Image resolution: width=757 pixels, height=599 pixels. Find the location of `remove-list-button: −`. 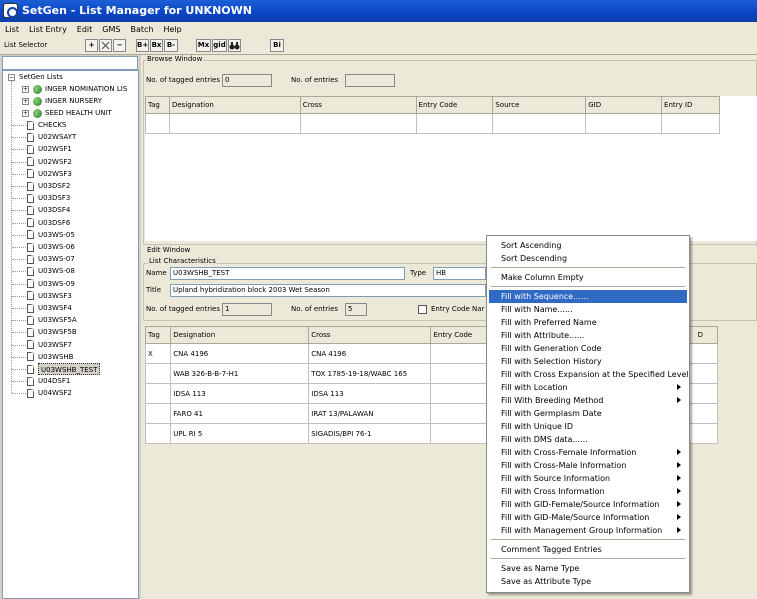

remove-list-button: − is located at coordinates (119, 45).